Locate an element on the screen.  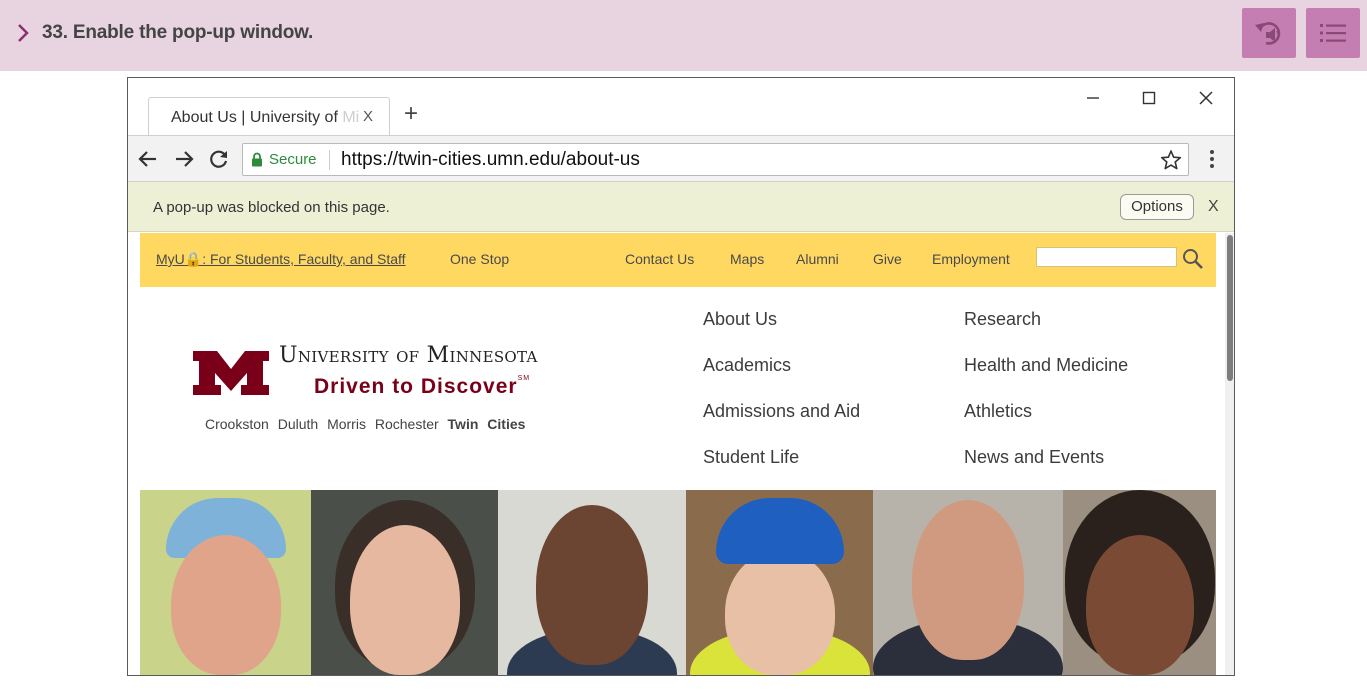
list-menu-button is located at coordinates (1333, 33).